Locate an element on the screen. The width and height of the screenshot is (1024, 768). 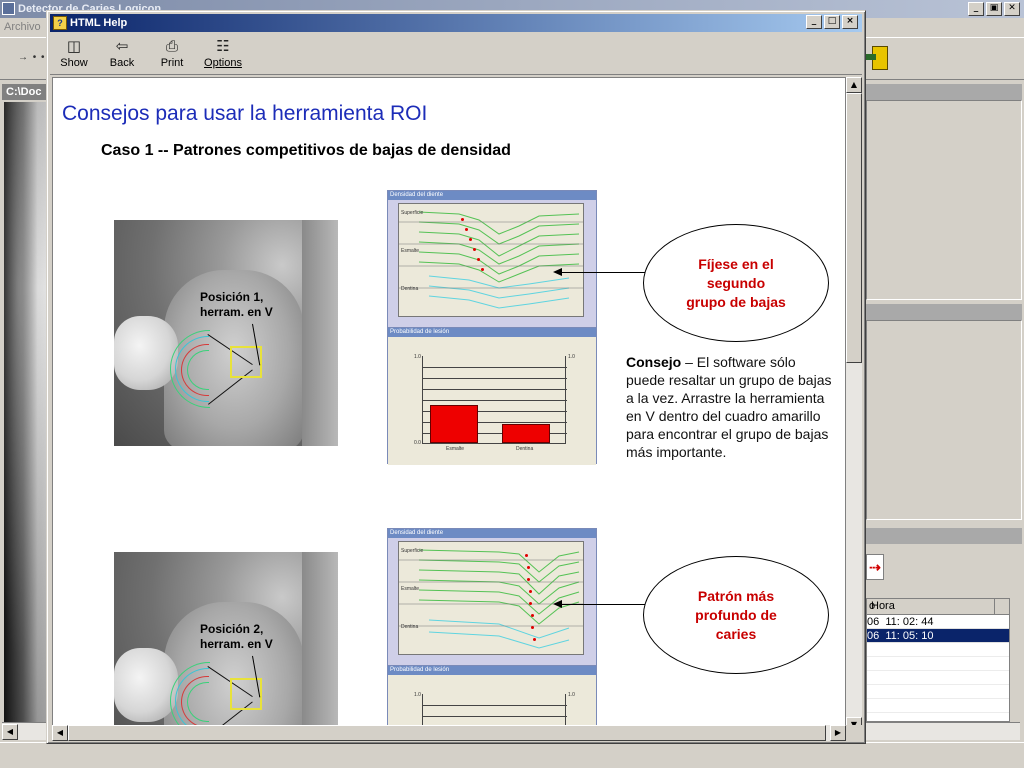
exit-door-icon is located at coordinates (880, 58).